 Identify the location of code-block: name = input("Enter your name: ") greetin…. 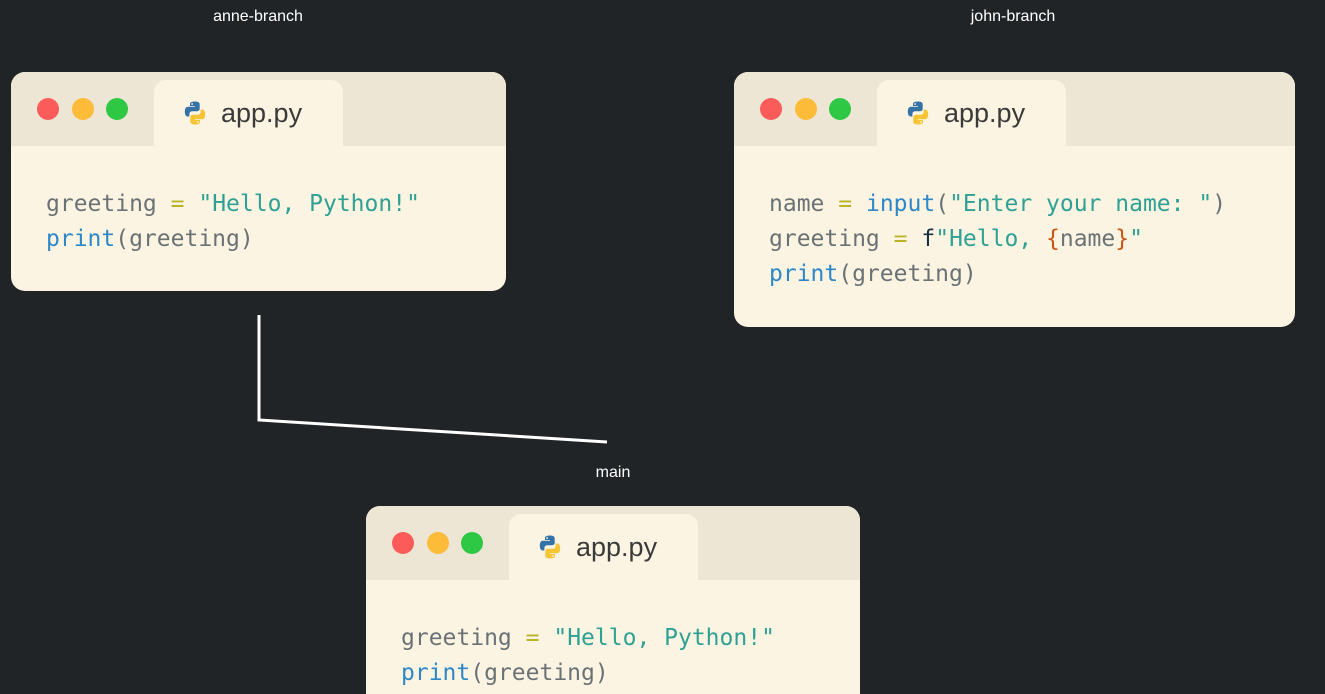
(997, 239).